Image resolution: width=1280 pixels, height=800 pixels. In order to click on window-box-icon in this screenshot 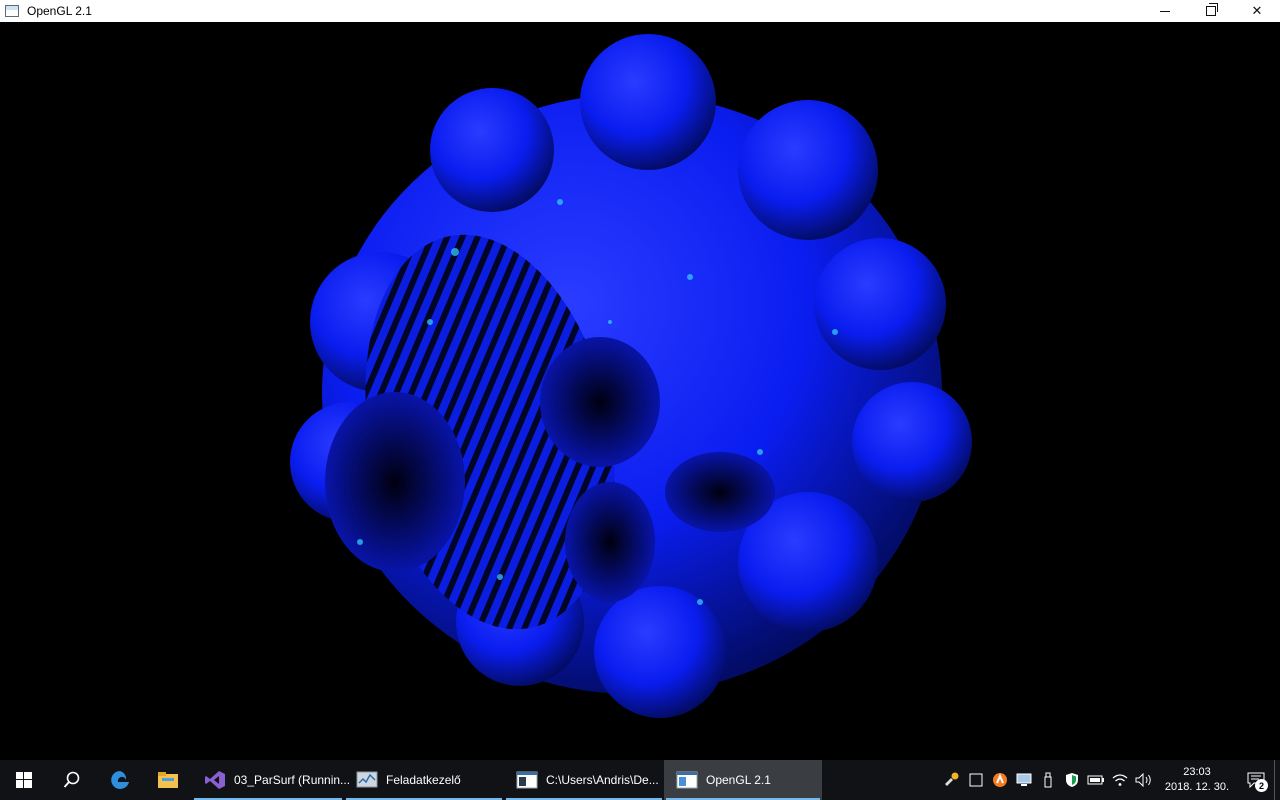, I will do `click(976, 780)`.